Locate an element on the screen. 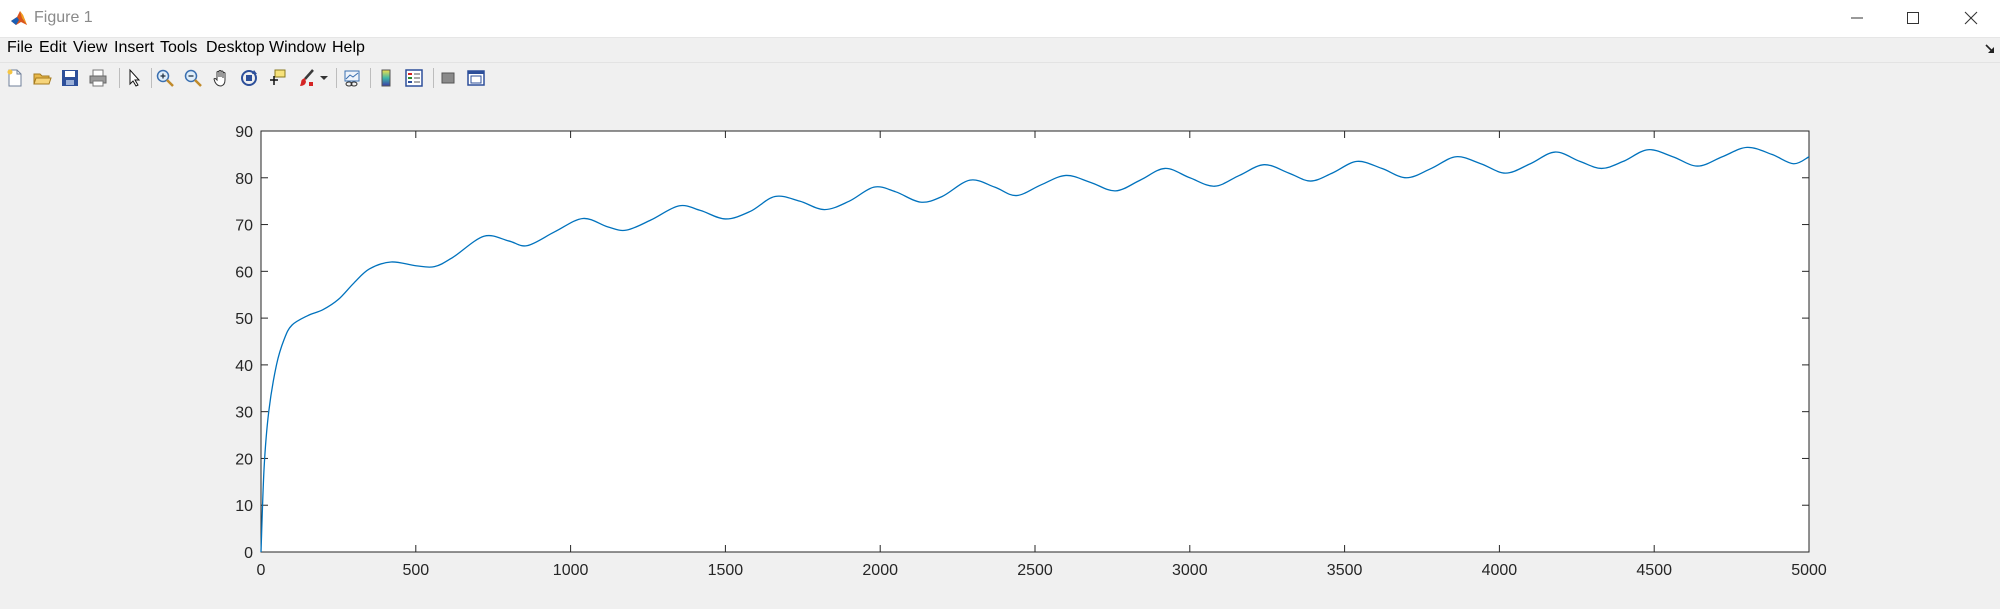  y-tick-label: 70 is located at coordinates (244, 226).